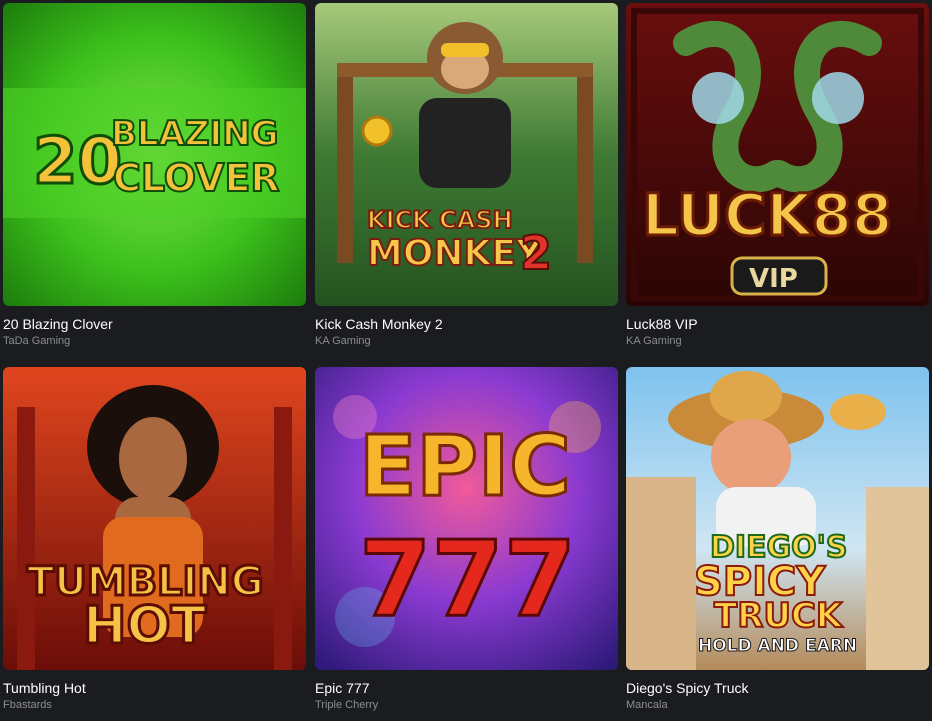 The image size is (932, 721). Describe the element at coordinates (466, 688) in the screenshot. I see `game-title: Epic 777` at that location.